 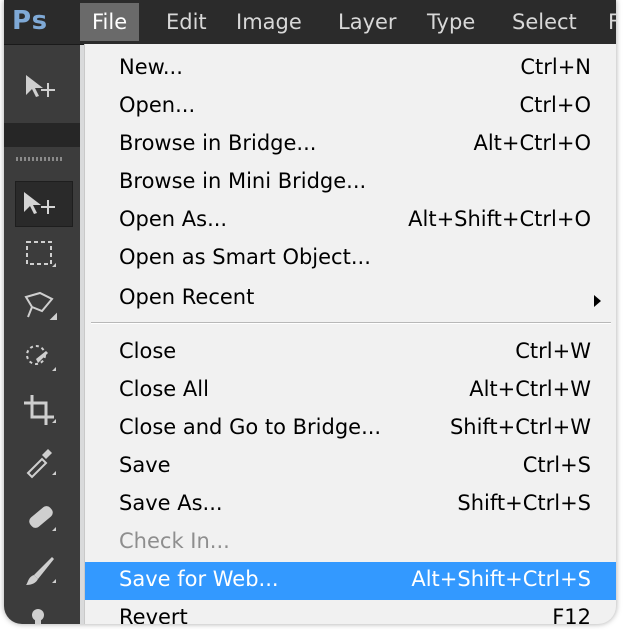 What do you see at coordinates (520, 427) in the screenshot?
I see `menu-item-shortcut: Shift+Ctrl+W` at bounding box center [520, 427].